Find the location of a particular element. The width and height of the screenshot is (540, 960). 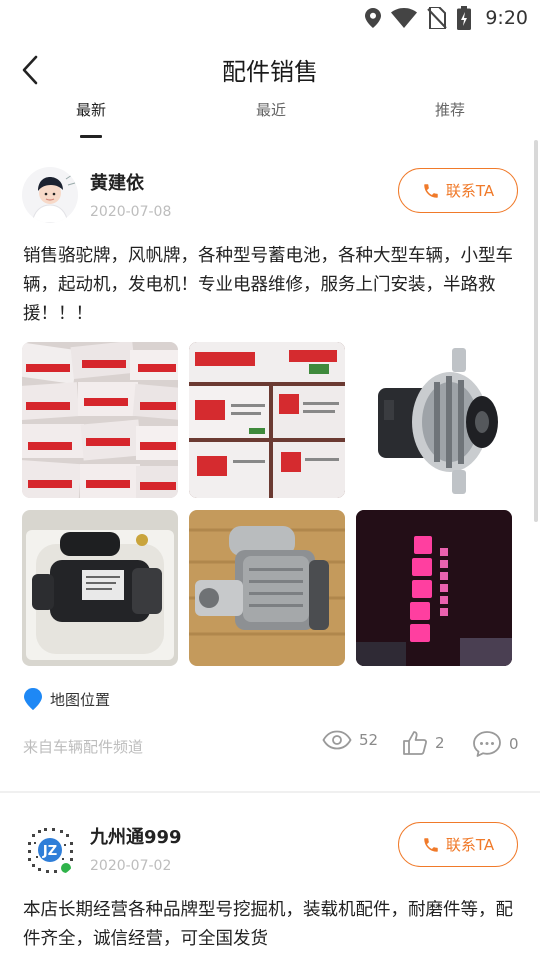

qr-code-avatar-icon: JZ is located at coordinates (50, 850).